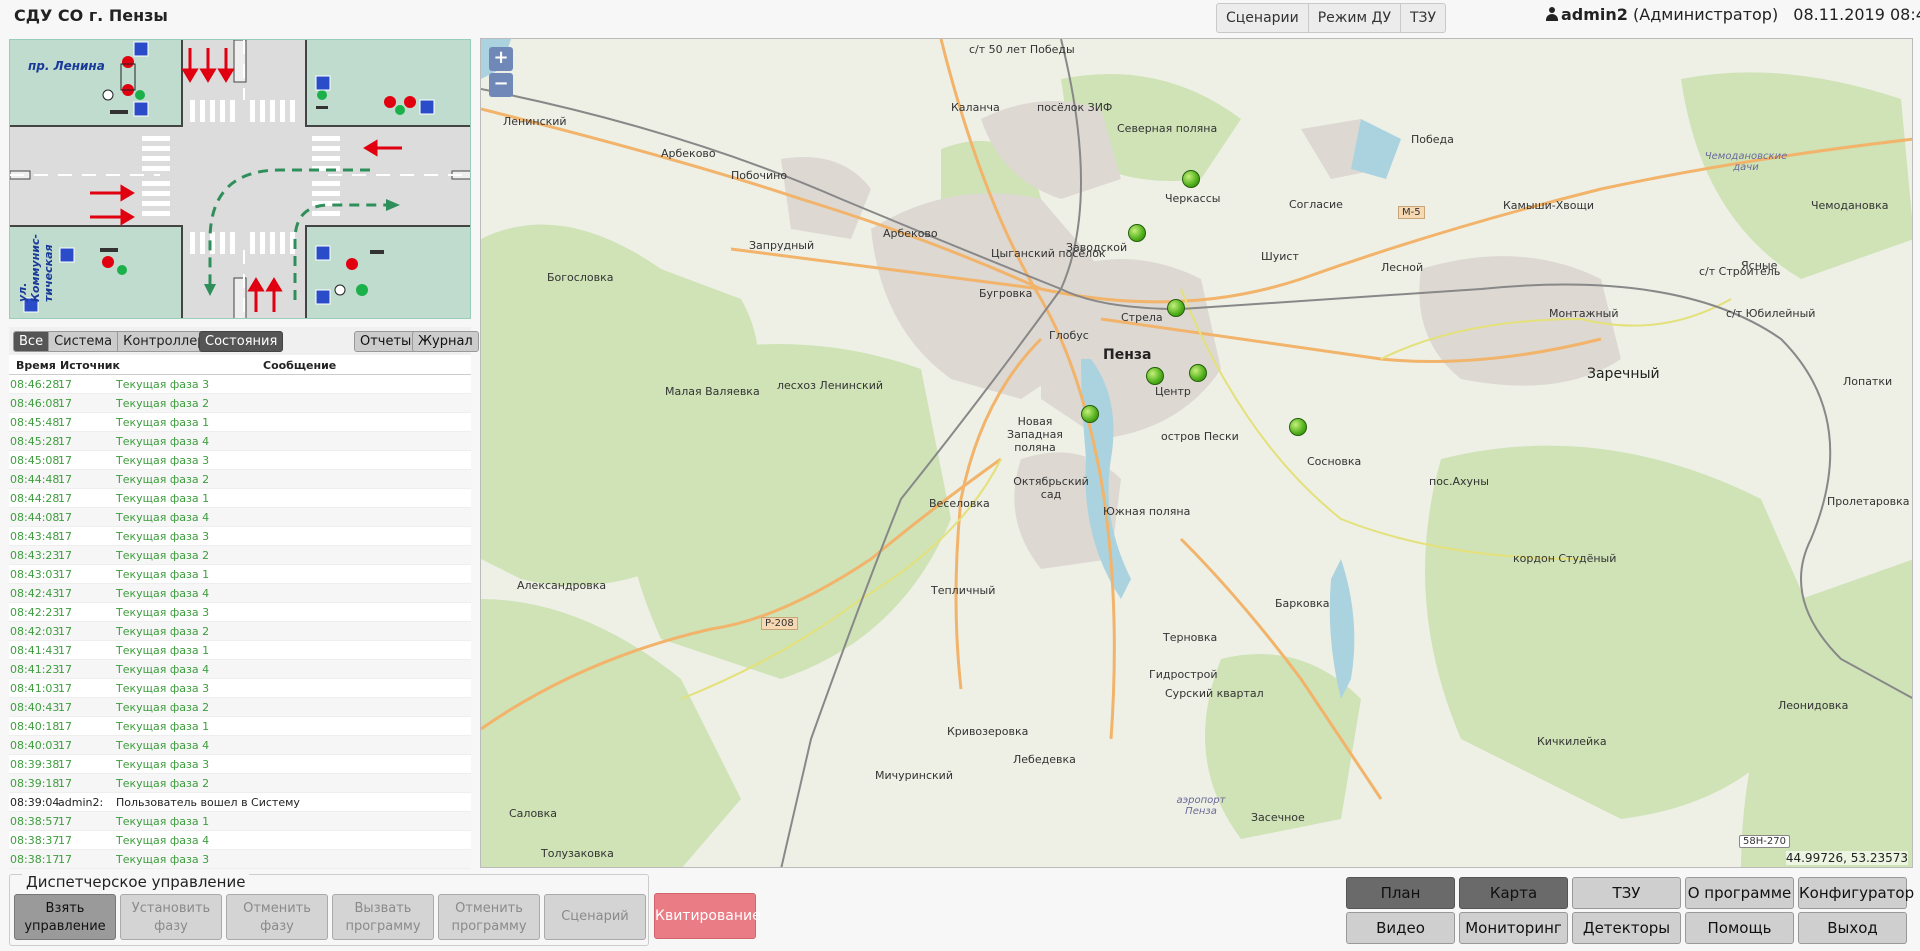 This screenshot has height=951, width=1920. What do you see at coordinates (240, 650) in the screenshot?
I see `journal-row: 08:41:43 17 Текущая фаза 1` at bounding box center [240, 650].